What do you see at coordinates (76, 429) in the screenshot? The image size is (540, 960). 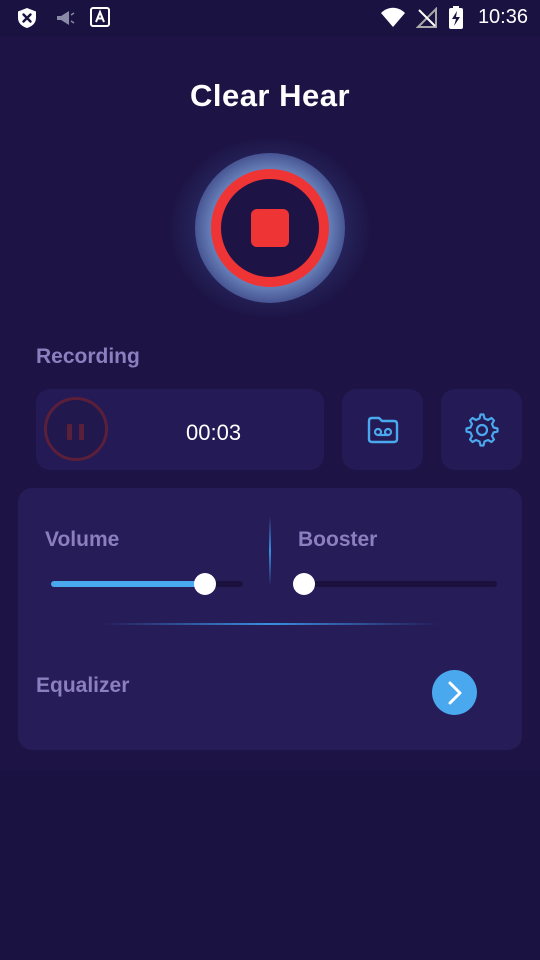 I see `pause-button` at bounding box center [76, 429].